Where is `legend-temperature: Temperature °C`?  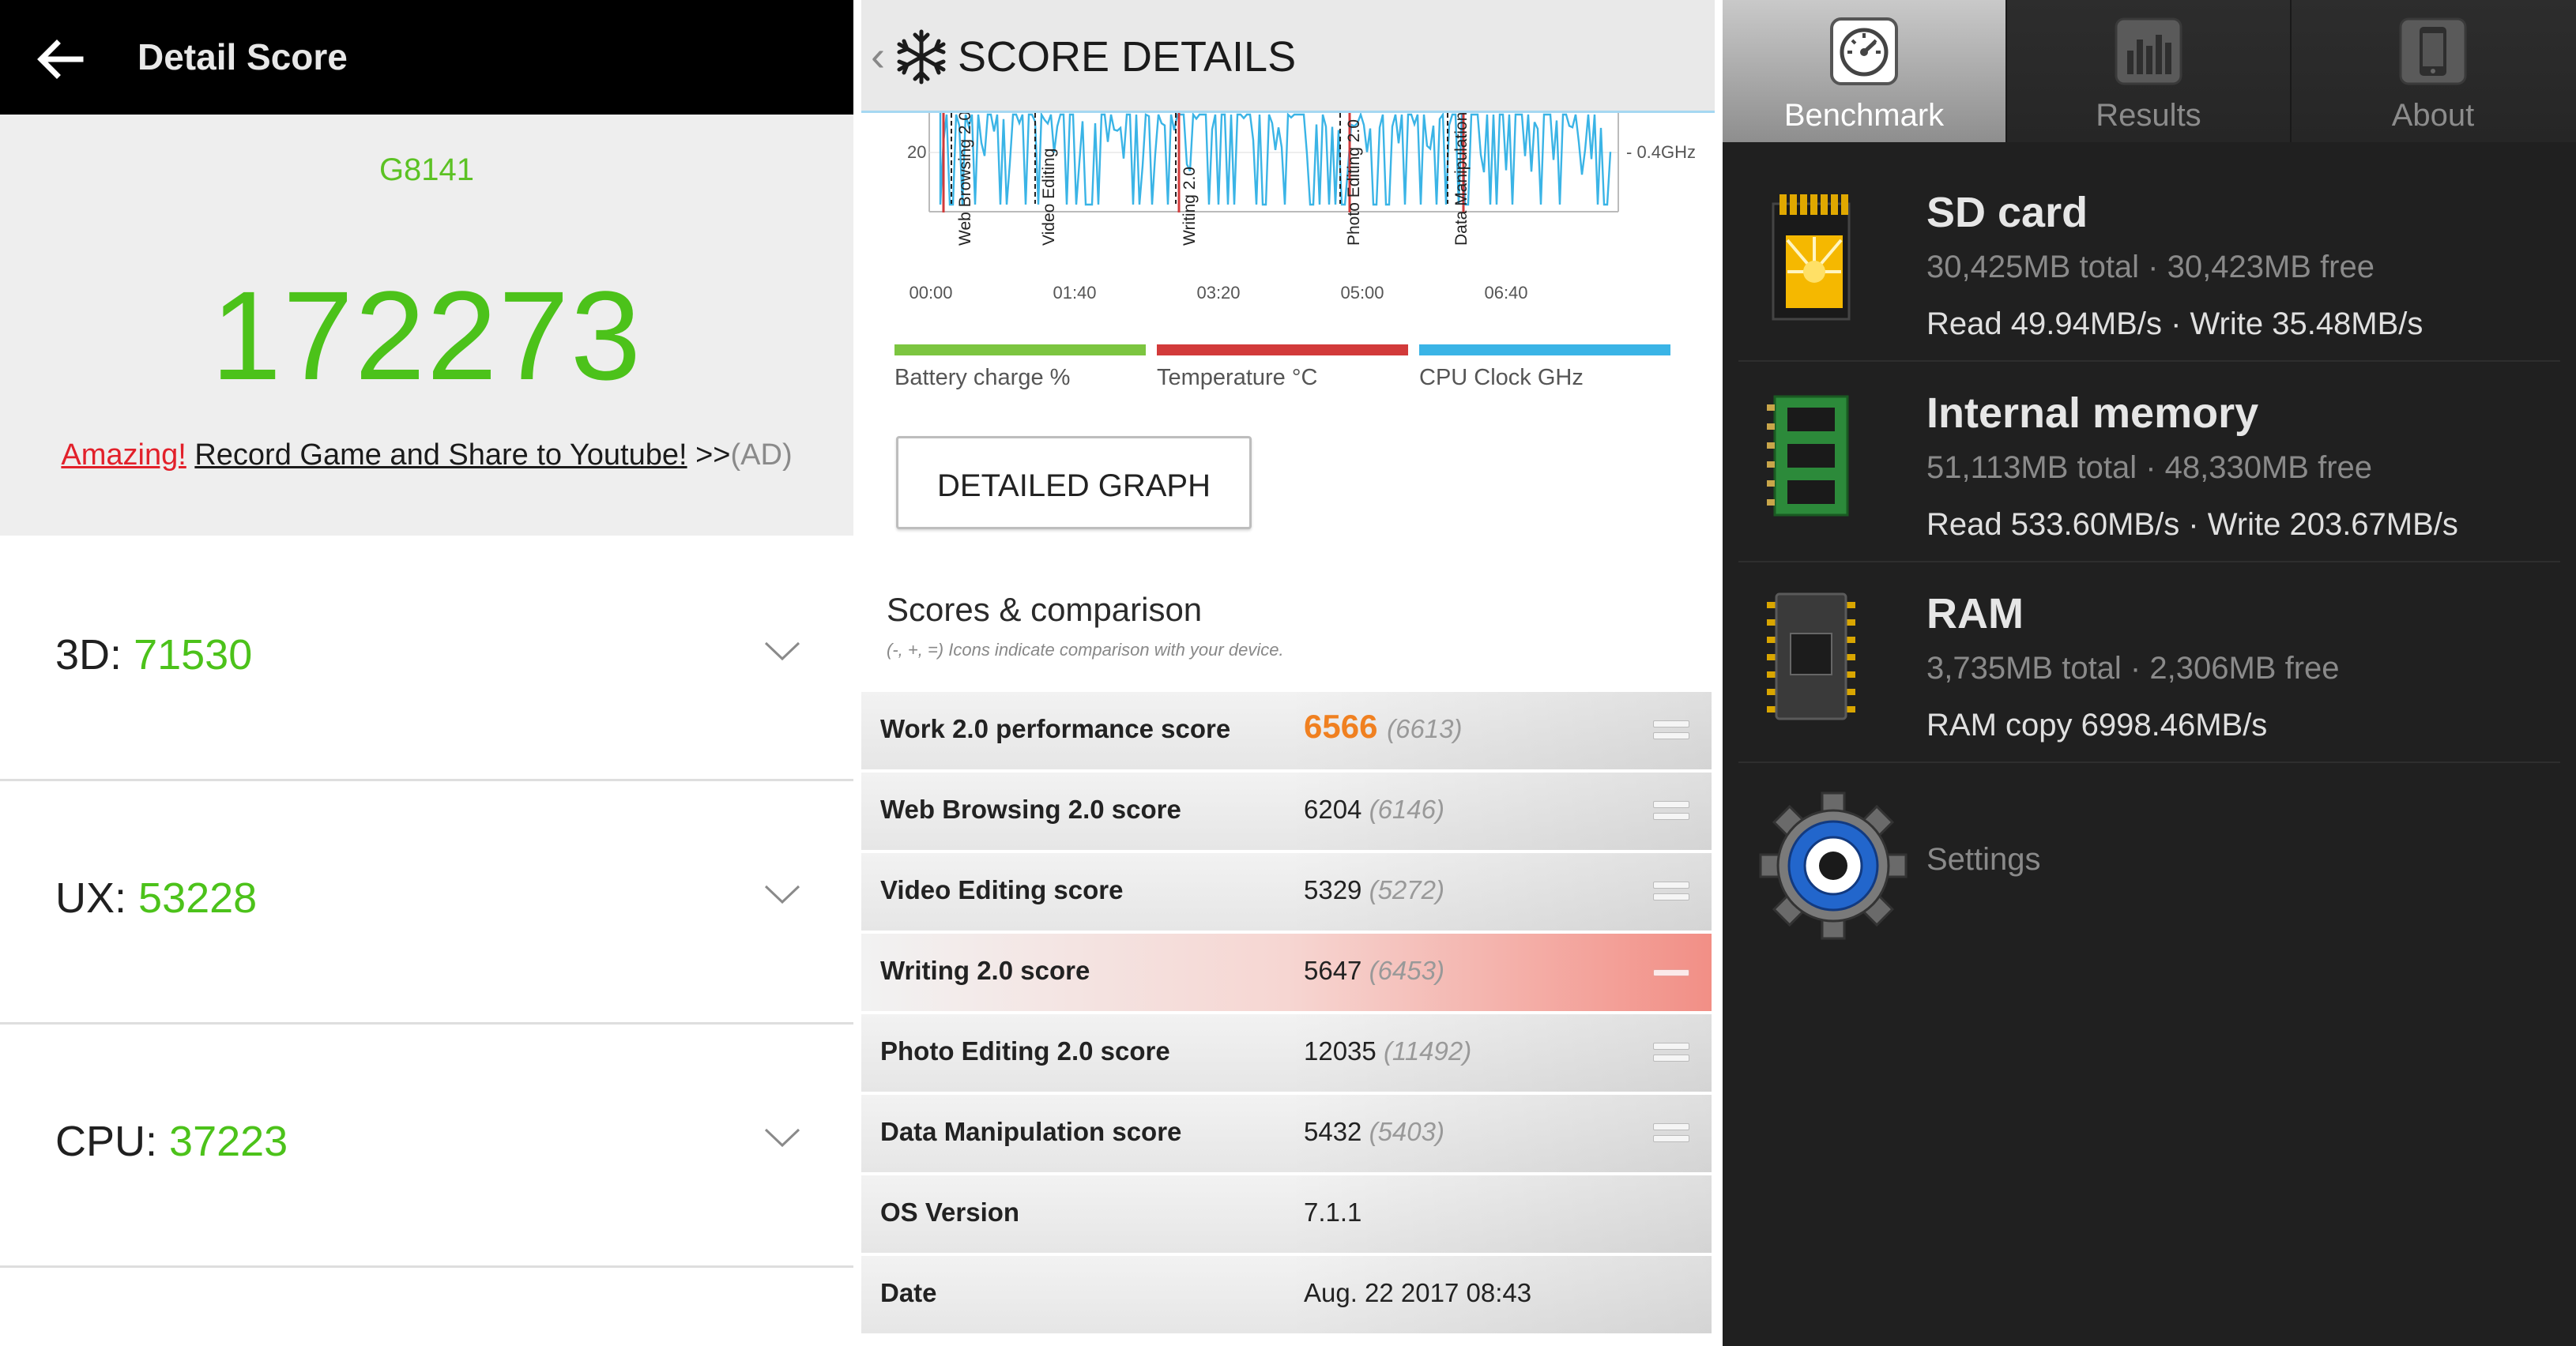 legend-temperature: Temperature °C is located at coordinates (1282, 367).